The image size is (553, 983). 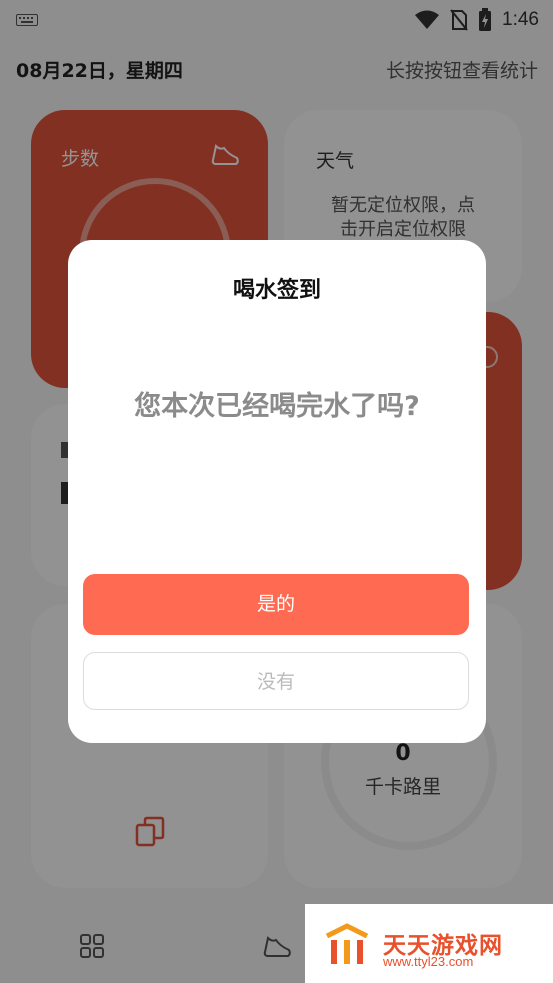 What do you see at coordinates (276, 290) in the screenshot?
I see `dialog-title: 喝水签到` at bounding box center [276, 290].